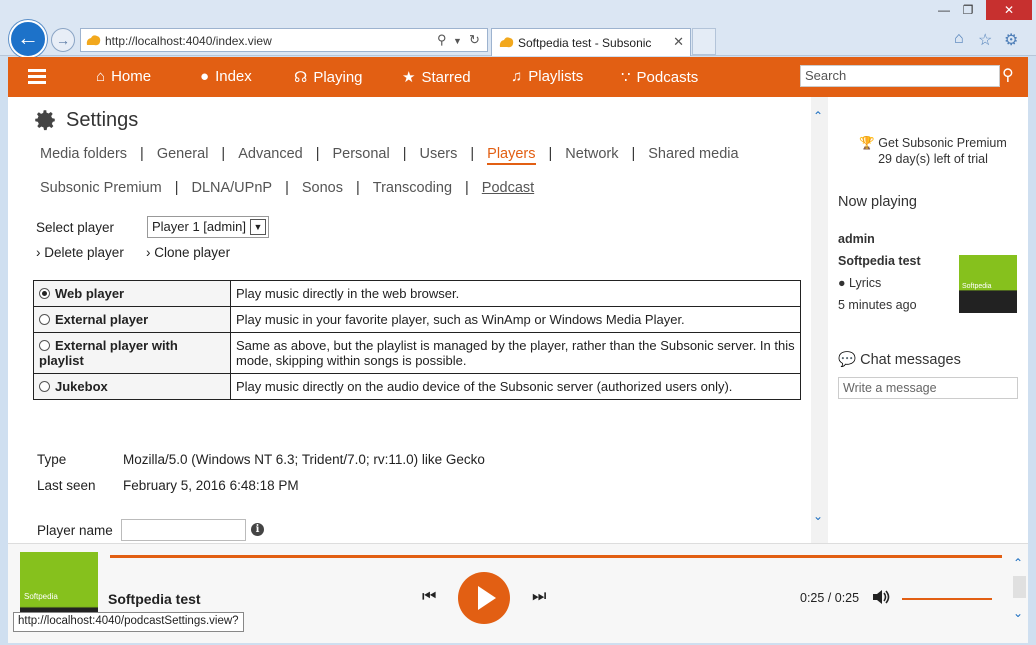 The width and height of the screenshot is (1036, 645). Describe the element at coordinates (988, 284) in the screenshot. I see `album-cover: Softpedia` at that location.